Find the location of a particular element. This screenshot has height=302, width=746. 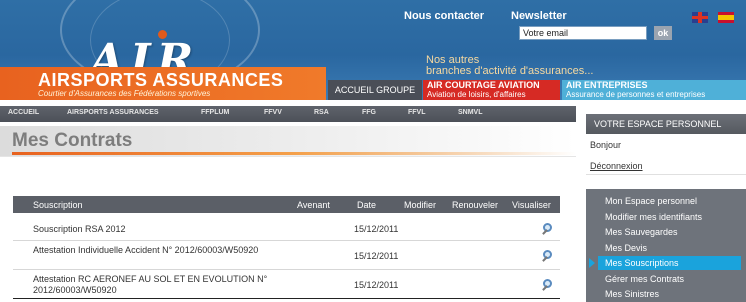

entreprises-subtitle: Assurance de personnes et entreprises is located at coordinates (636, 94).